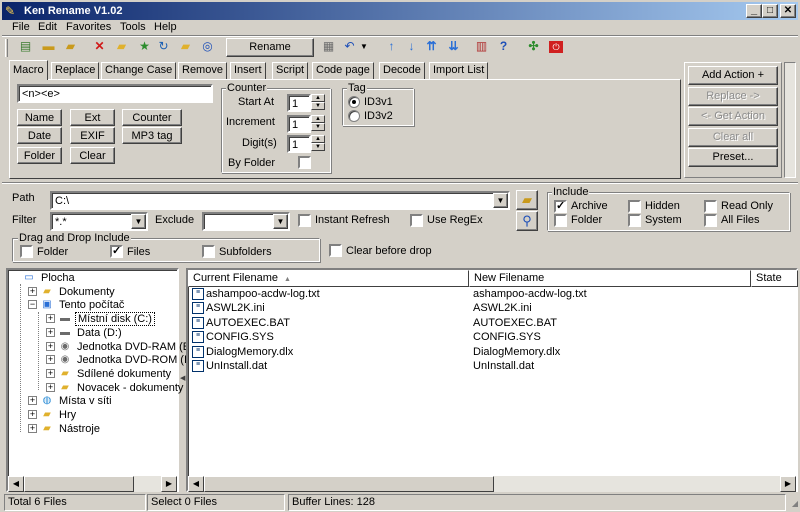 Image resolution: width=800 pixels, height=512 pixels. Describe the element at coordinates (169, 484) in the screenshot. I see `scroll-right-icon: ▶` at that location.